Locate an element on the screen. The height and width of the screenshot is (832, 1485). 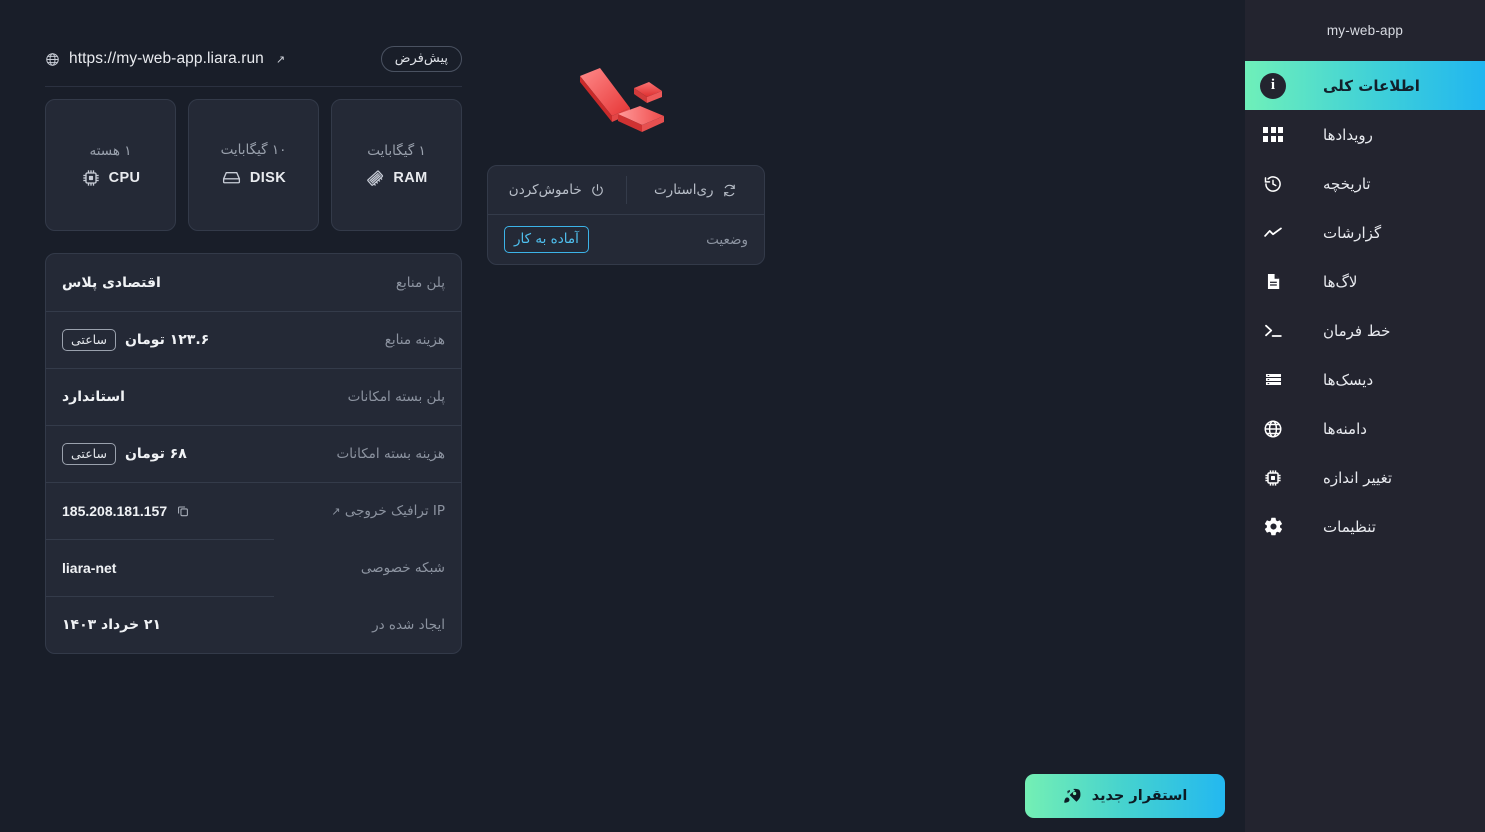
sidebar-item-history: تاریخچه is located at coordinates (1365, 183).